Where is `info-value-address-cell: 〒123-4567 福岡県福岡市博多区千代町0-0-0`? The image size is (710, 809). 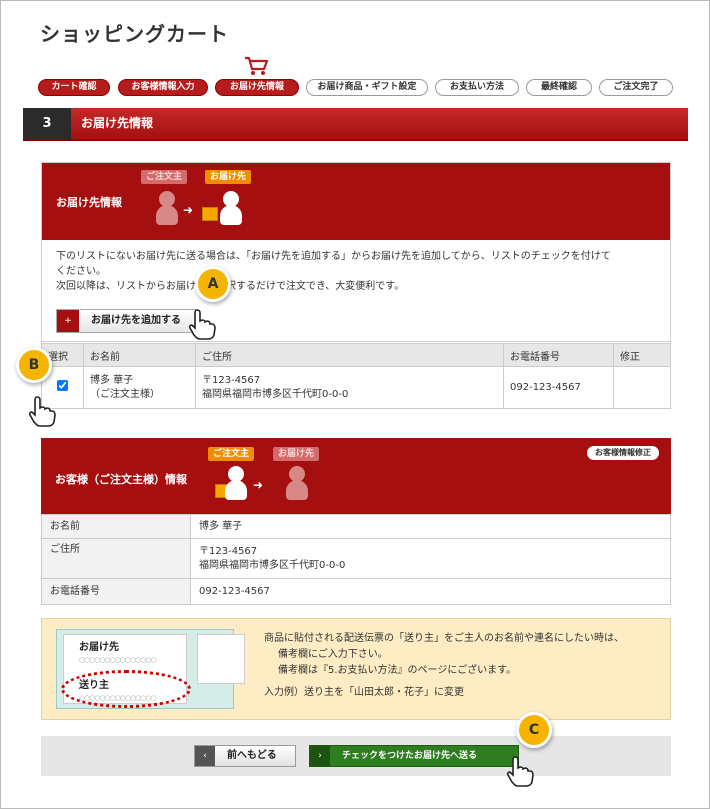 info-value-address-cell: 〒123-4567 福岡県福岡市博多区千代町0-0-0 is located at coordinates (430, 558).